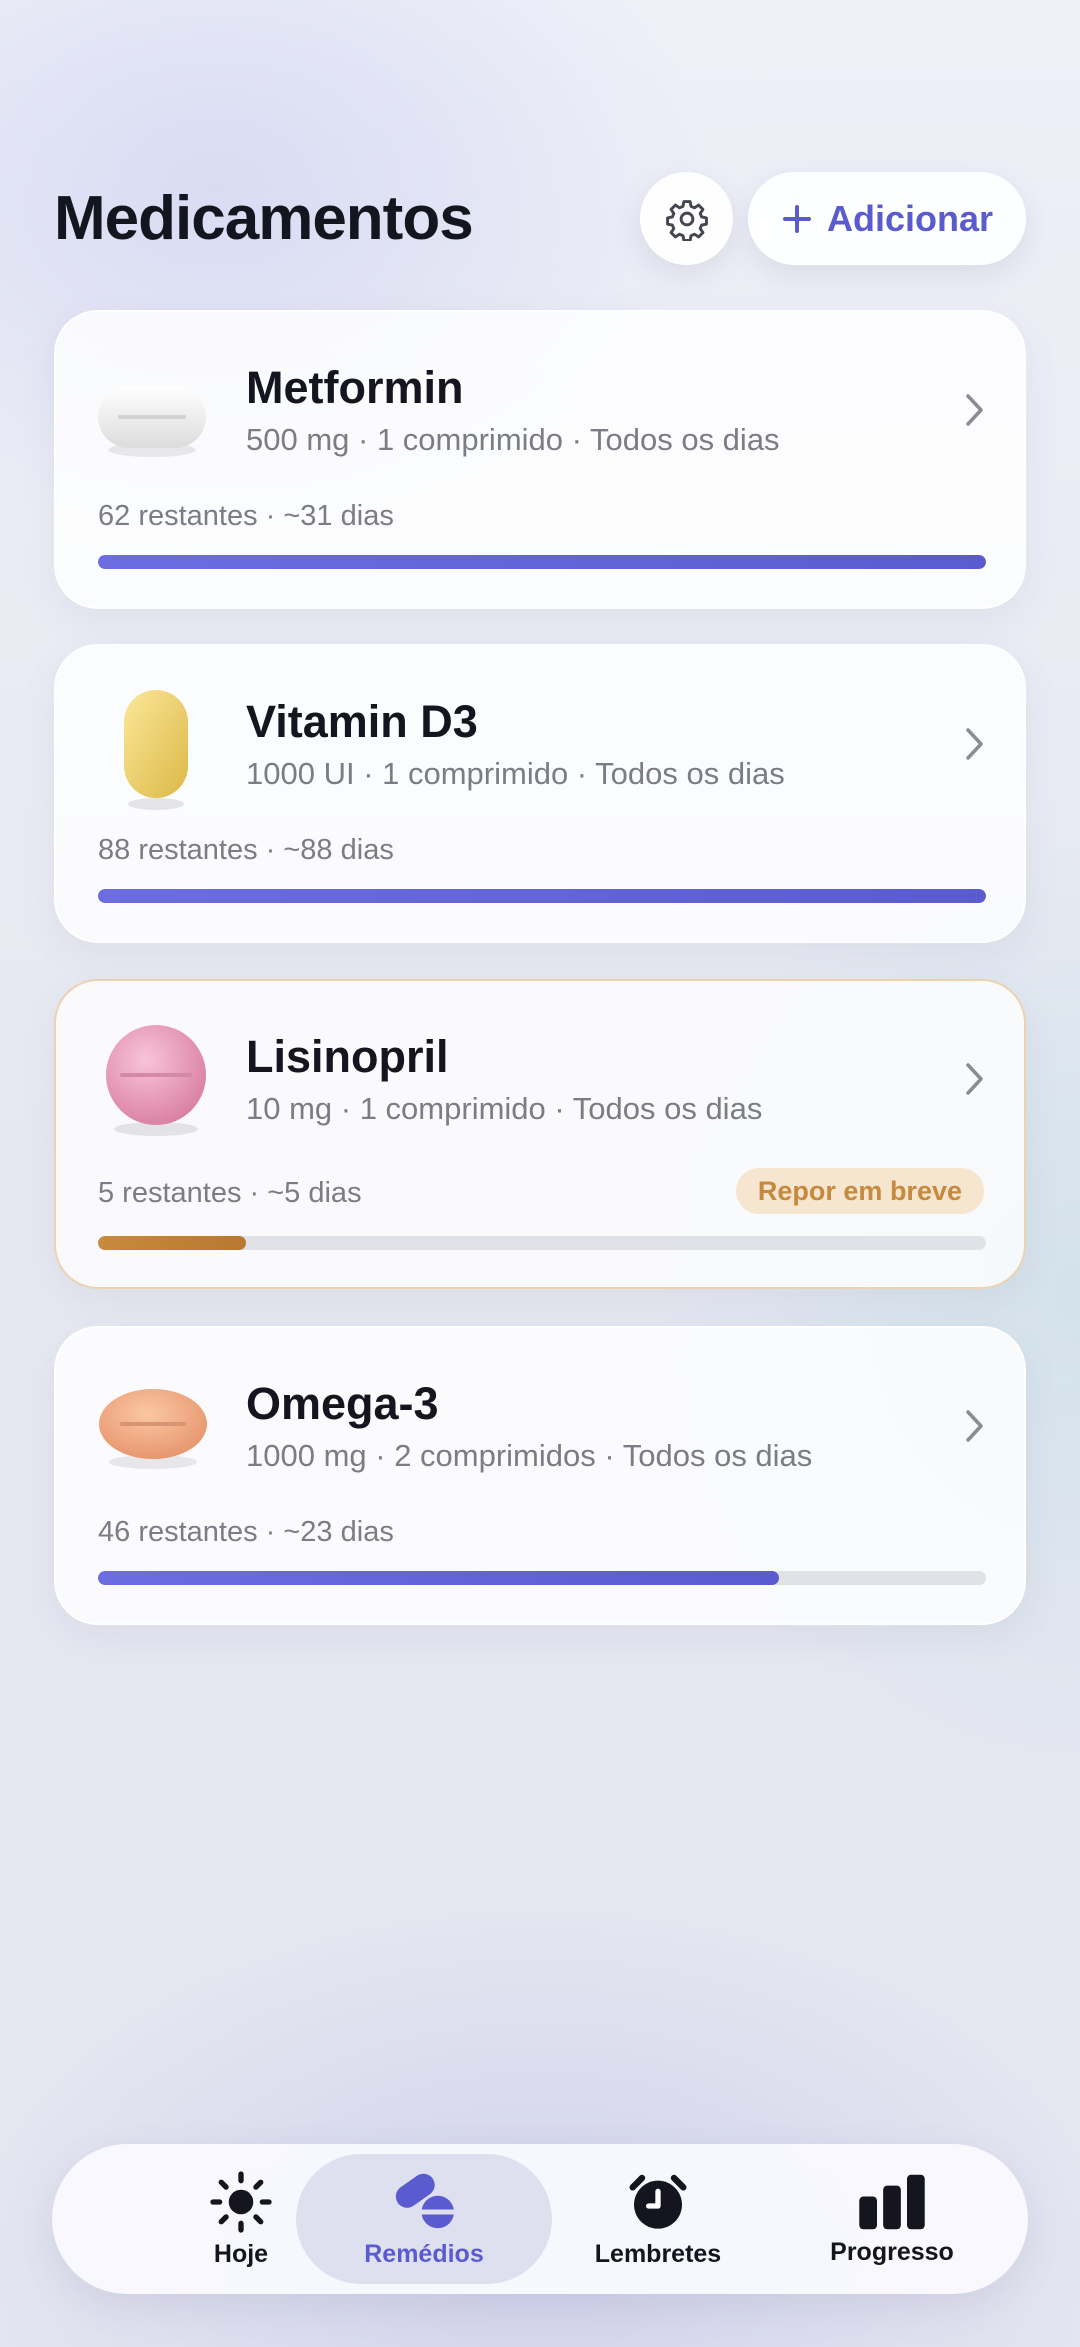 The image size is (1080, 2347). I want to click on medication-name: Omega-3, so click(342, 1403).